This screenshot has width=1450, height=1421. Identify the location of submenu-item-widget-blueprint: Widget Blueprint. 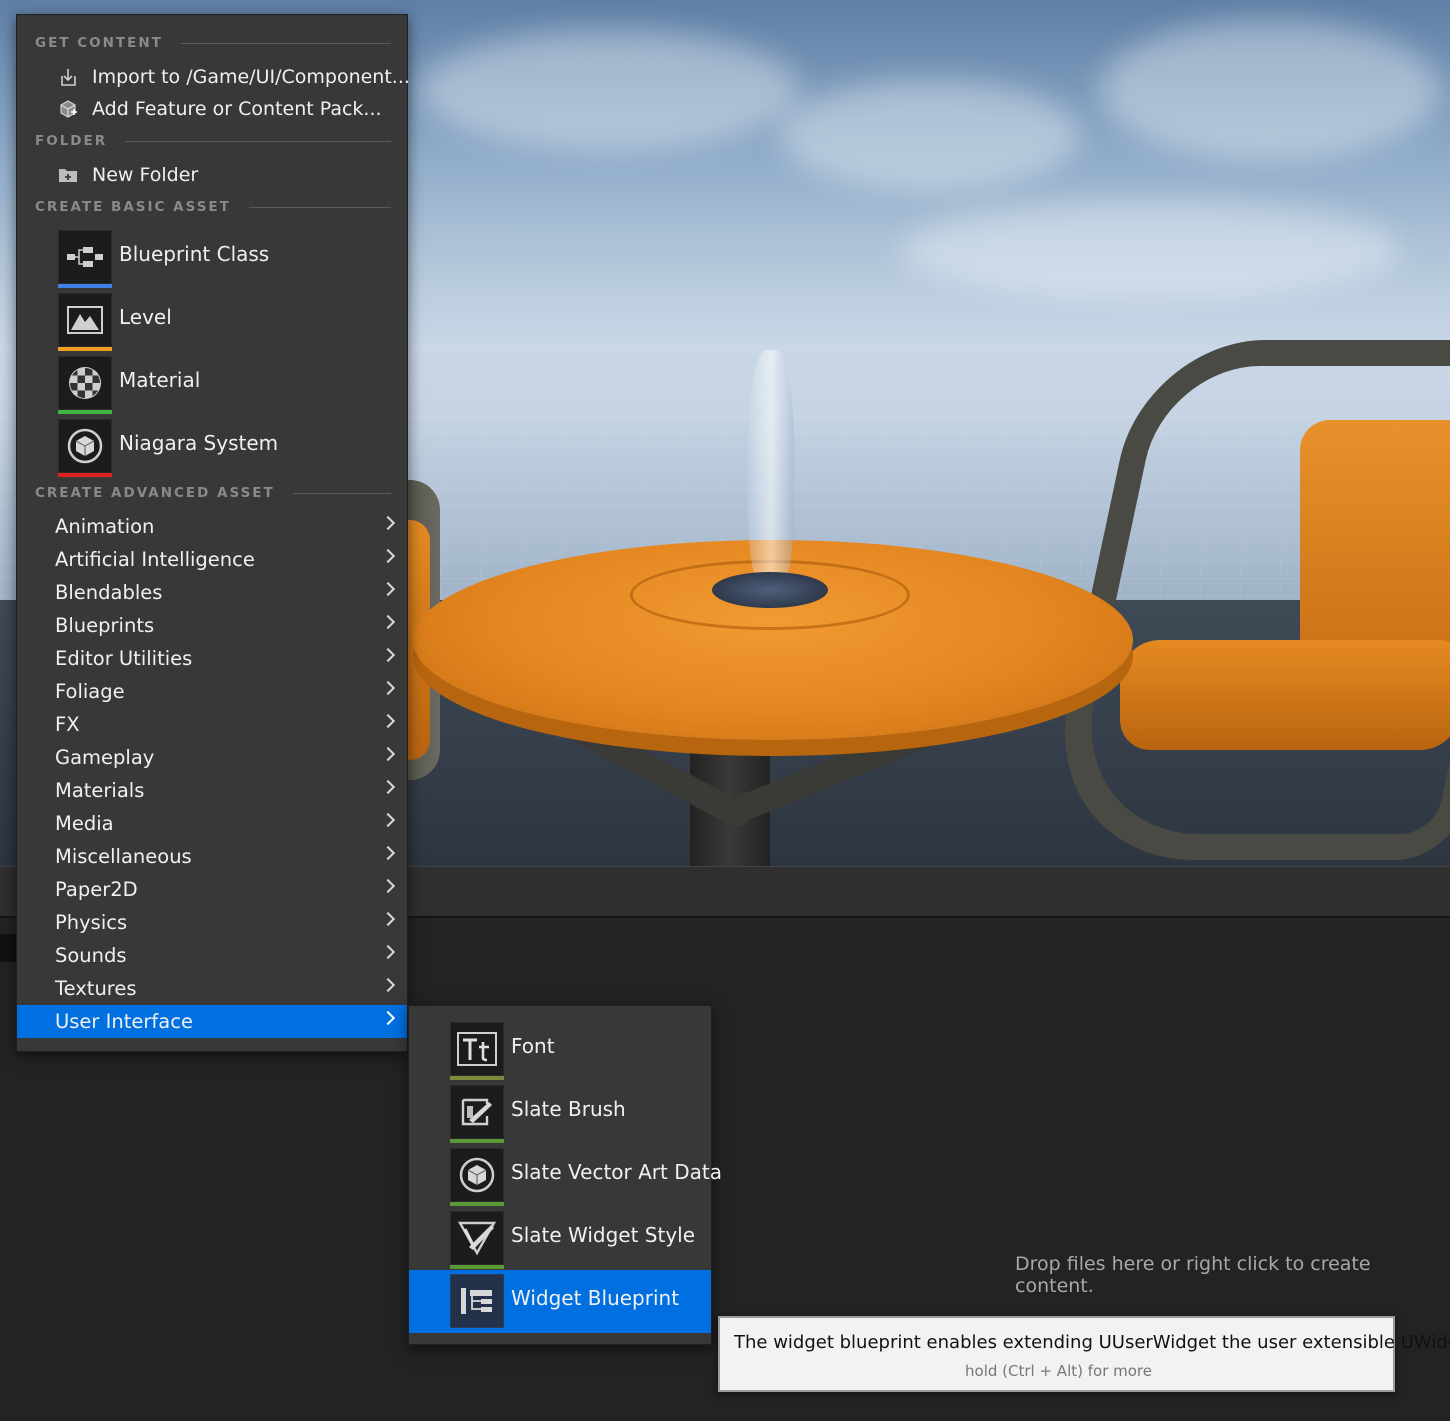
(560, 1301).